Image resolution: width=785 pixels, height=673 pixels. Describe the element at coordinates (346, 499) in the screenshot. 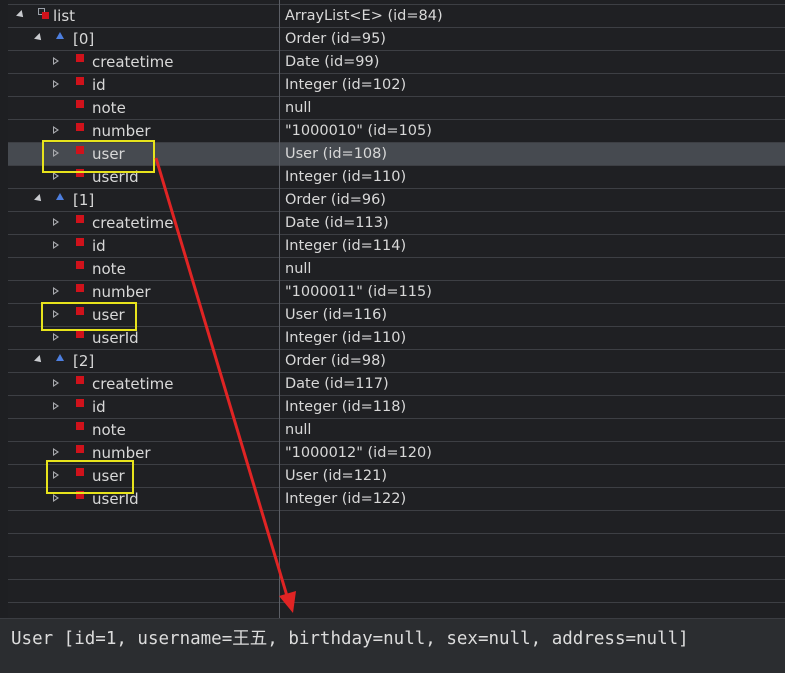

I see `variable-value: Integer (id=122)` at that location.